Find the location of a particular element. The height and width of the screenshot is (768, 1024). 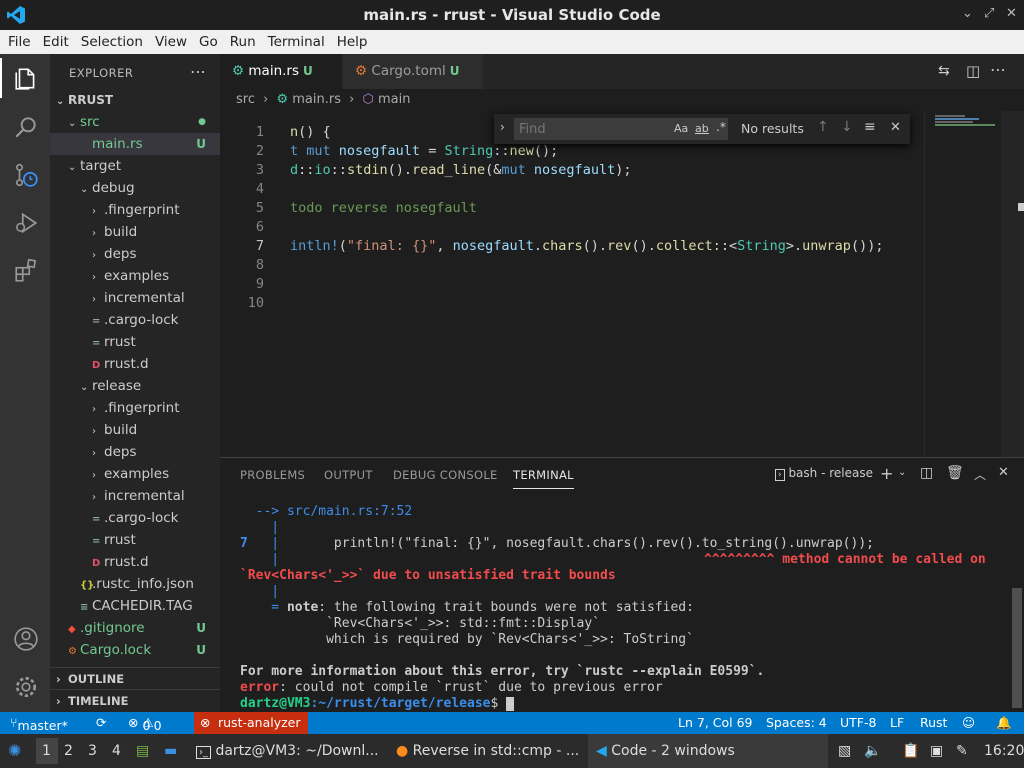

tab-cargo-toml: ⚙ Cargo.toml U is located at coordinates (413, 71).